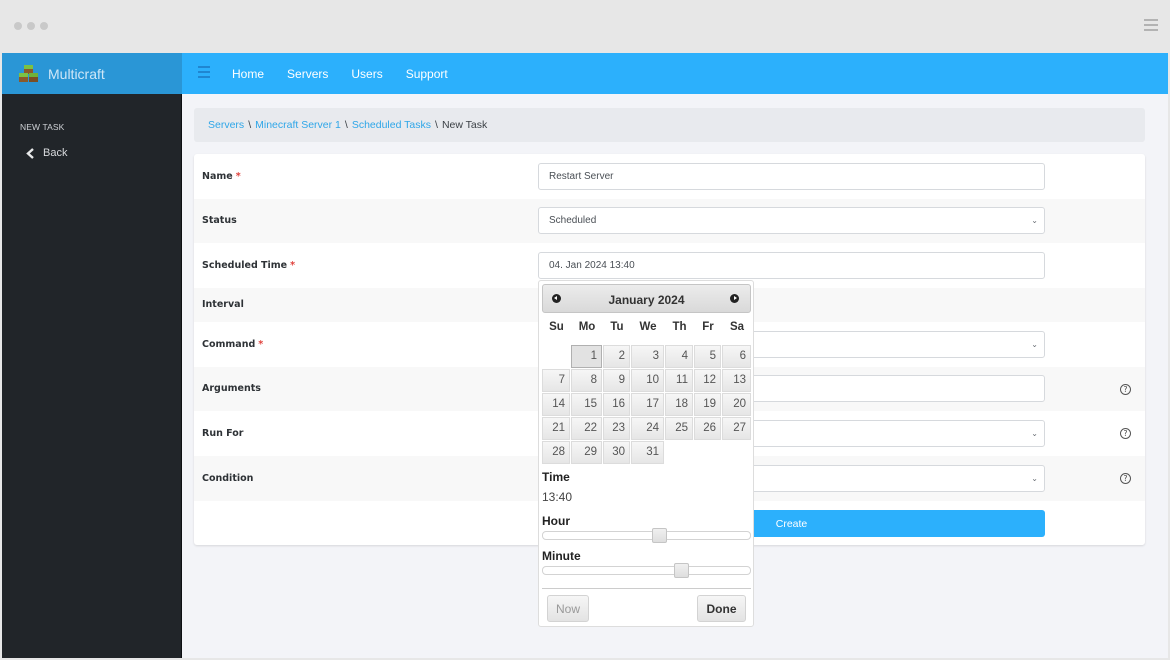  Describe the element at coordinates (736, 428) in the screenshot. I see `calendar-day: 27` at that location.